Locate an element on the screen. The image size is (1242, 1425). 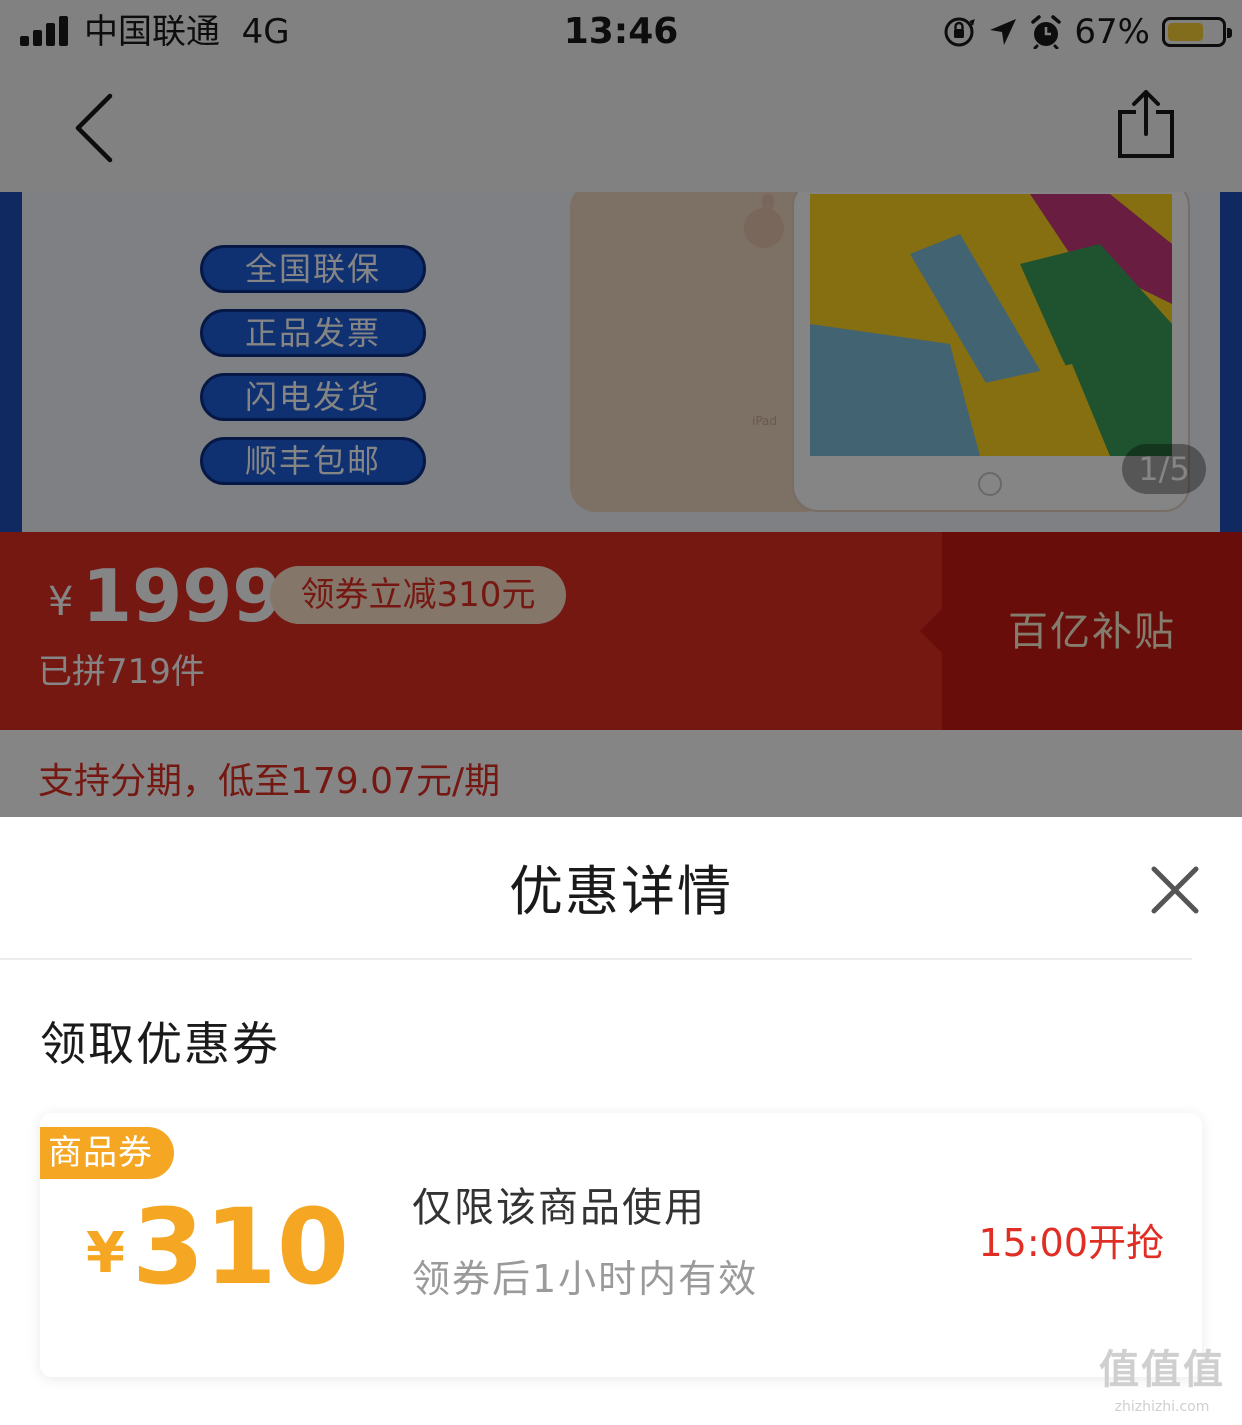
coupon-currency: ¥ is located at coordinates (105, 1253).